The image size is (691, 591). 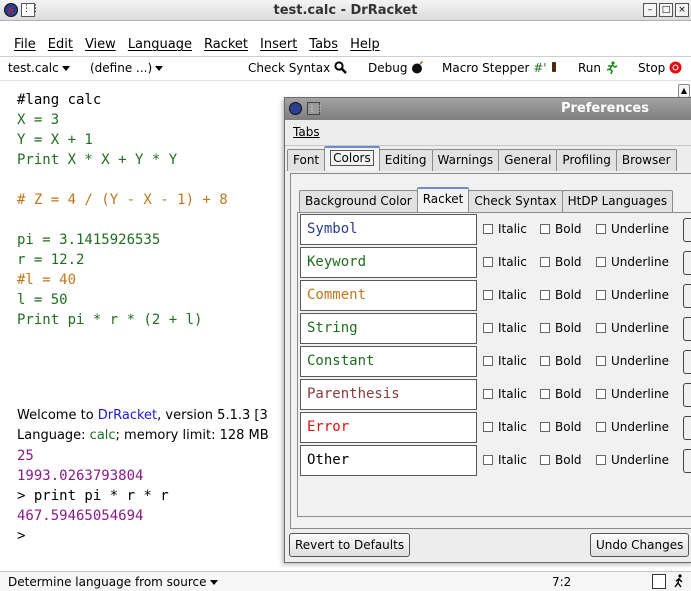 I want to click on style-sample: Keyword, so click(x=388, y=262).